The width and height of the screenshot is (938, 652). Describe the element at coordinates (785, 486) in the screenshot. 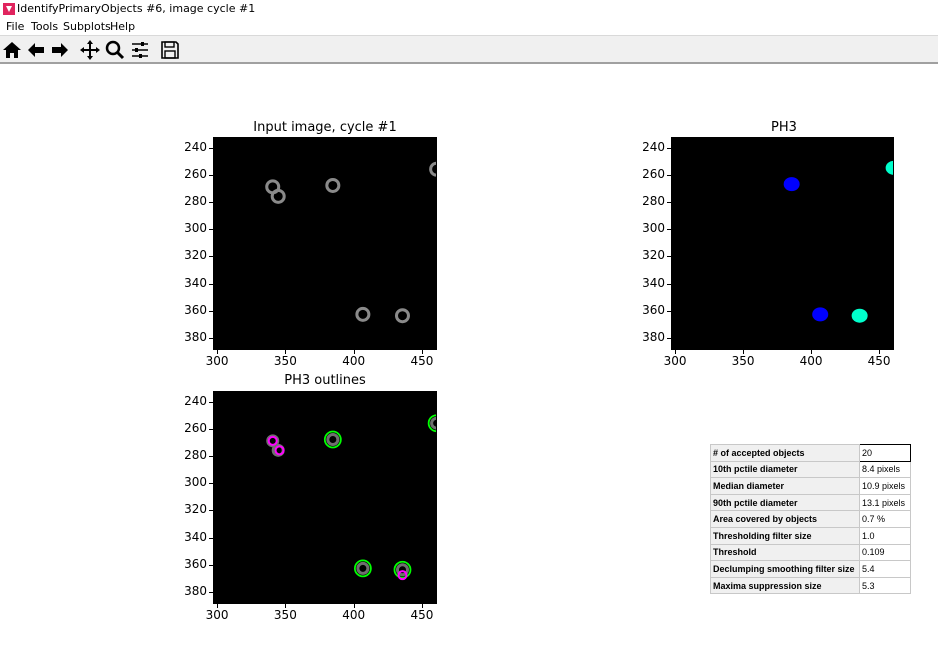

I see `stat-label: Median diameter` at that location.